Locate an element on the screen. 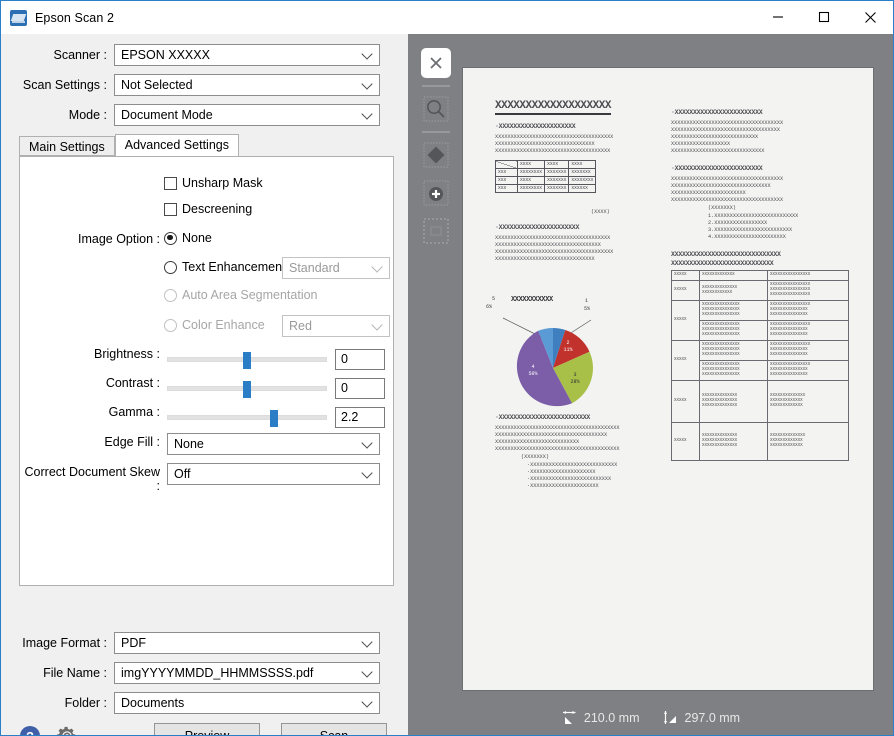 Image resolution: width=894 pixels, height=736 pixels. contrast-slider-thumb is located at coordinates (247, 389).